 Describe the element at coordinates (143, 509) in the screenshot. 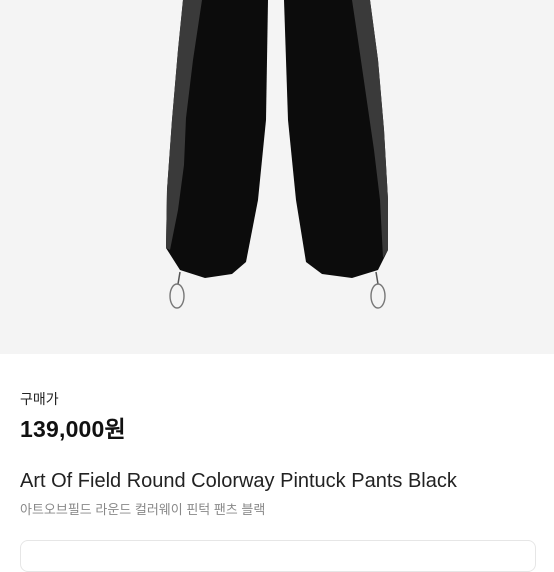

I see `product-title-ko: 아트오브필드 라운드 컬러웨이 핀턱 팬츠 블랙` at that location.